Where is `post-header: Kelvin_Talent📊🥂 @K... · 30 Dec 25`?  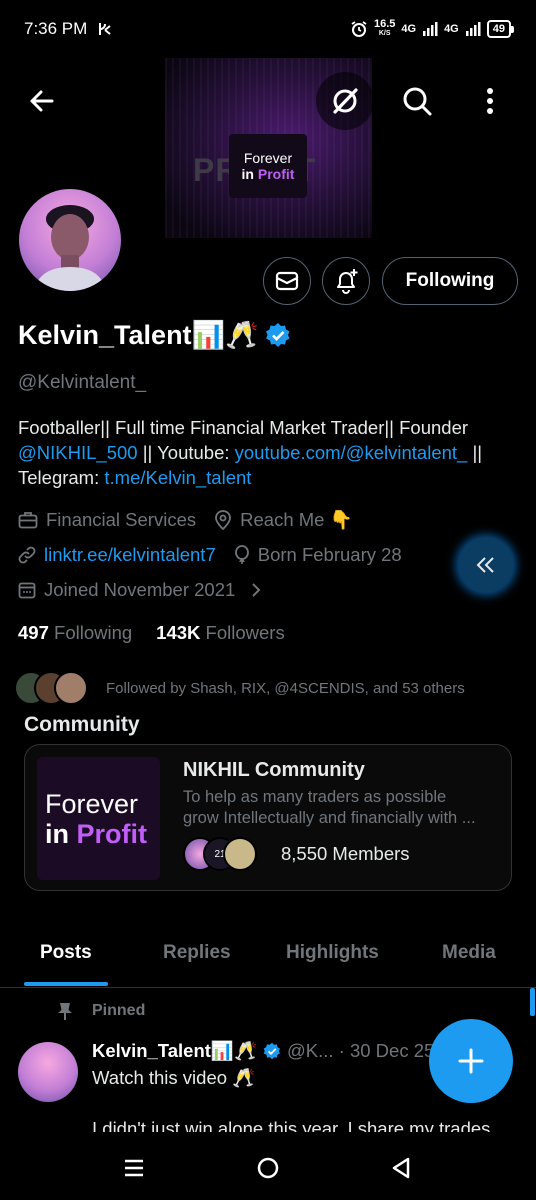
post-header: Kelvin_Talent📊🥂 @K... · 30 Dec 25 is located at coordinates (263, 1051).